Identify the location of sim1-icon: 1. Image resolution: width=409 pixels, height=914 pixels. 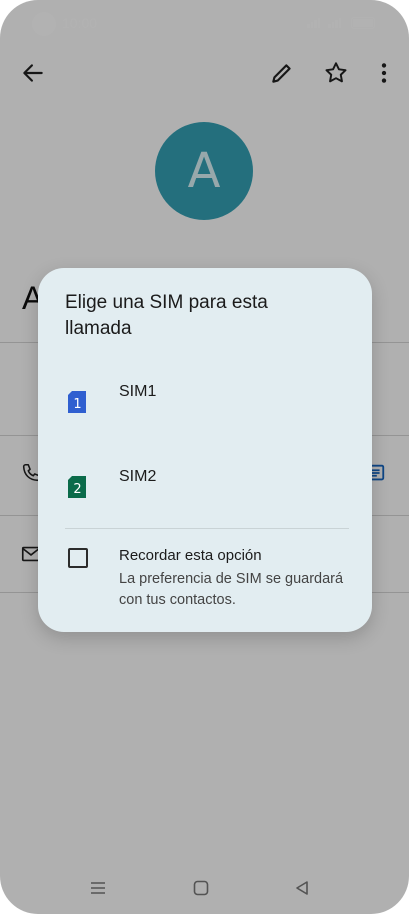
(77, 402).